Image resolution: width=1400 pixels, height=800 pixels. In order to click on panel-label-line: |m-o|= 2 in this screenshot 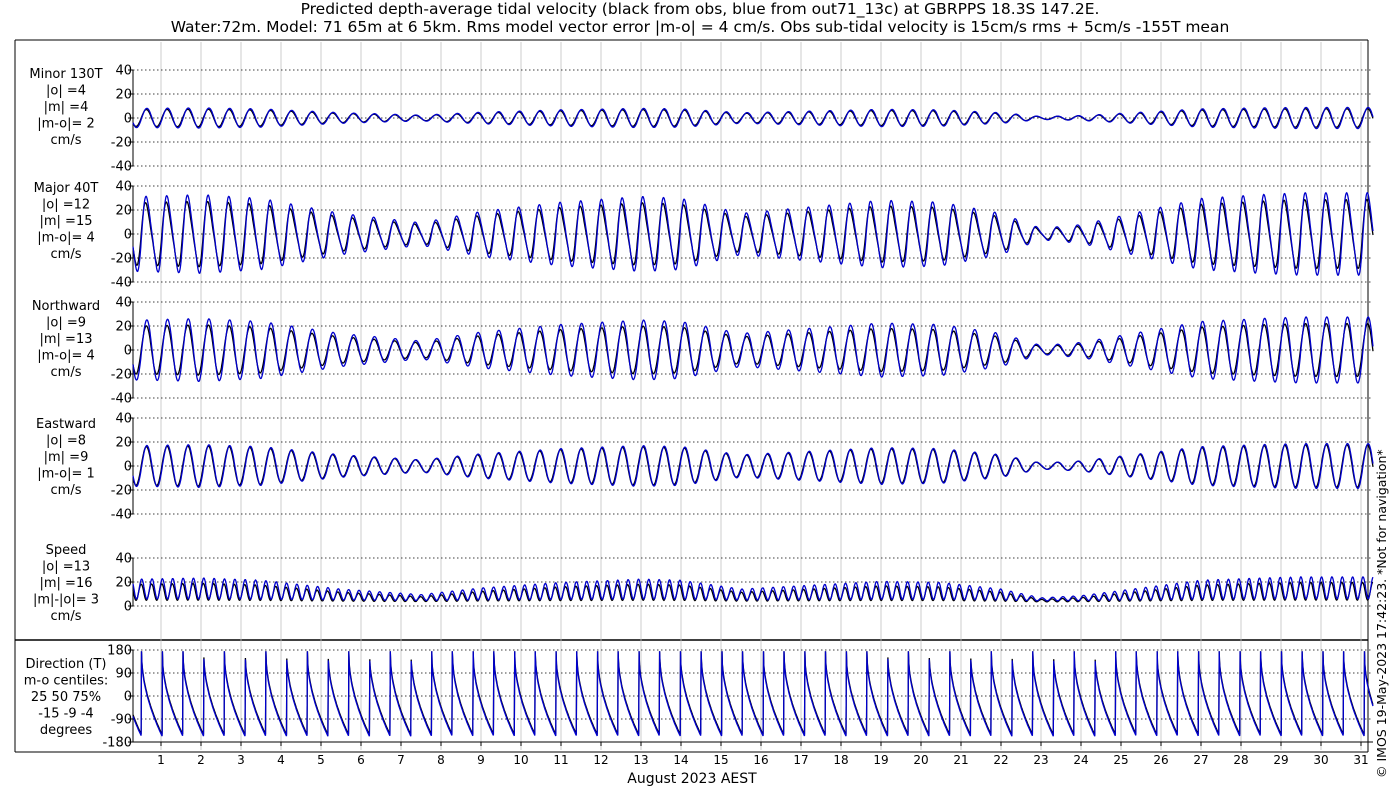, I will do `click(66, 124)`.